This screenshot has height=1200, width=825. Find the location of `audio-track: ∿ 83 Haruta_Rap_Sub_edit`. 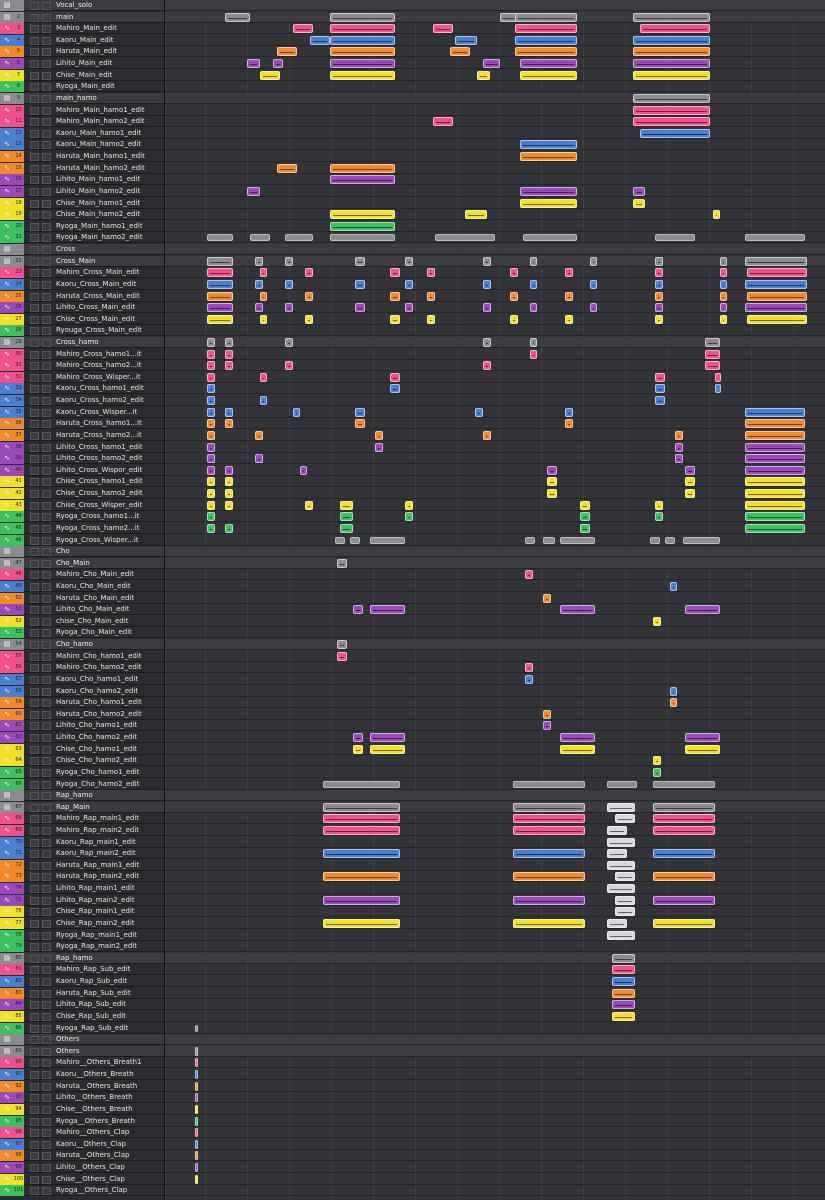

audio-track: ∿ 83 Haruta_Rap_Sub_edit is located at coordinates (82, 993).